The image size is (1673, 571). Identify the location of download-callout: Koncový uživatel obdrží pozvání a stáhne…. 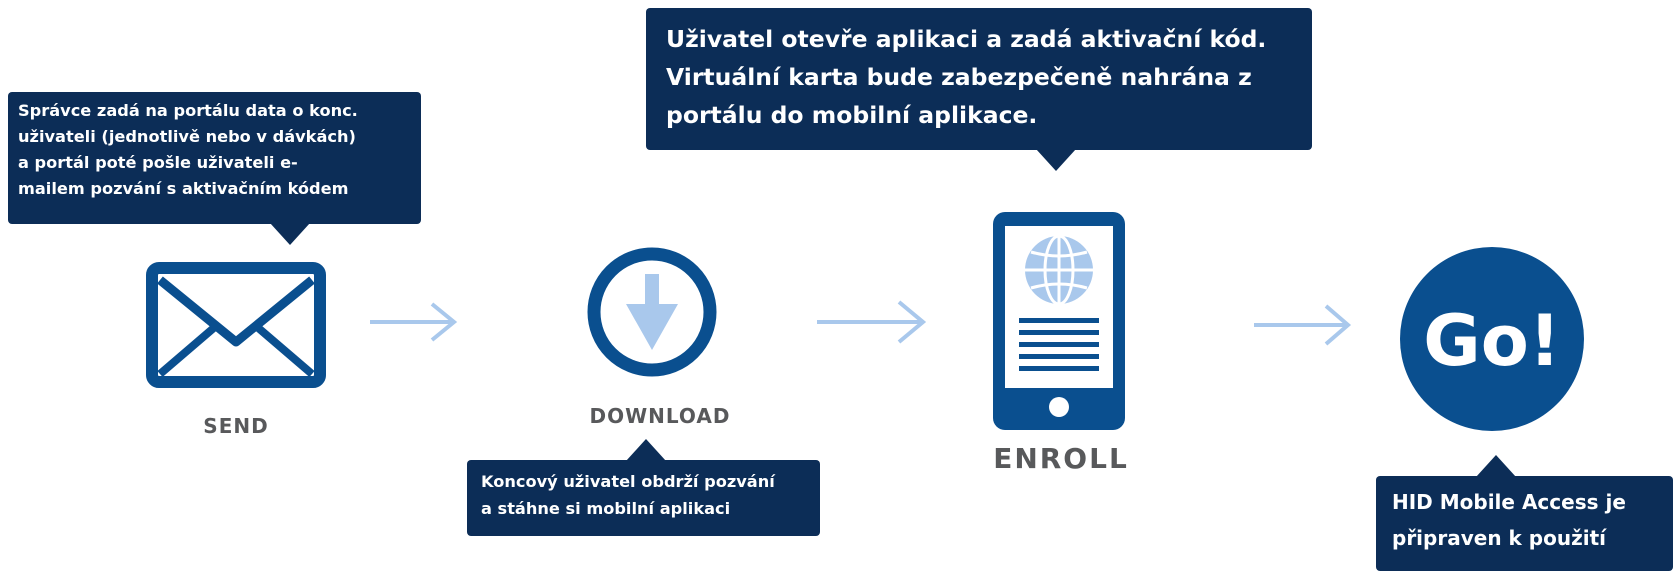
(643, 498).